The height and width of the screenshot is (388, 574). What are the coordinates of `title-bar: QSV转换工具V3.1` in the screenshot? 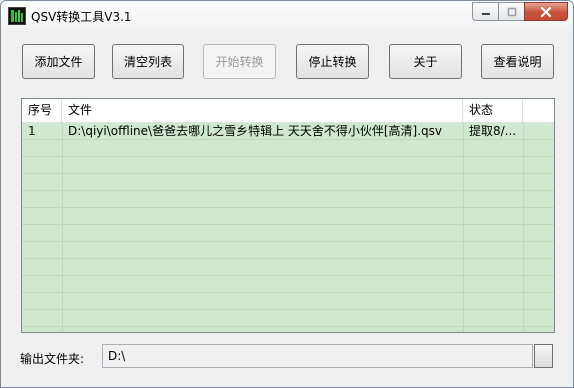 It's located at (287, 16).